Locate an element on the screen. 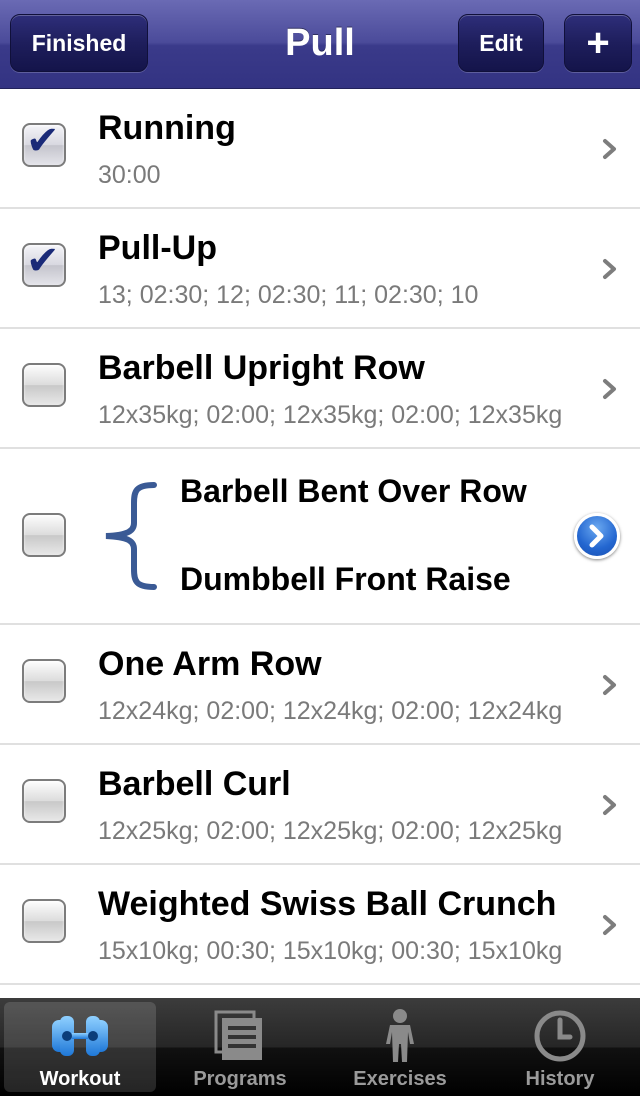 This screenshot has width=640, height=1096. tab-exercises: Exercises is located at coordinates (400, 1047).